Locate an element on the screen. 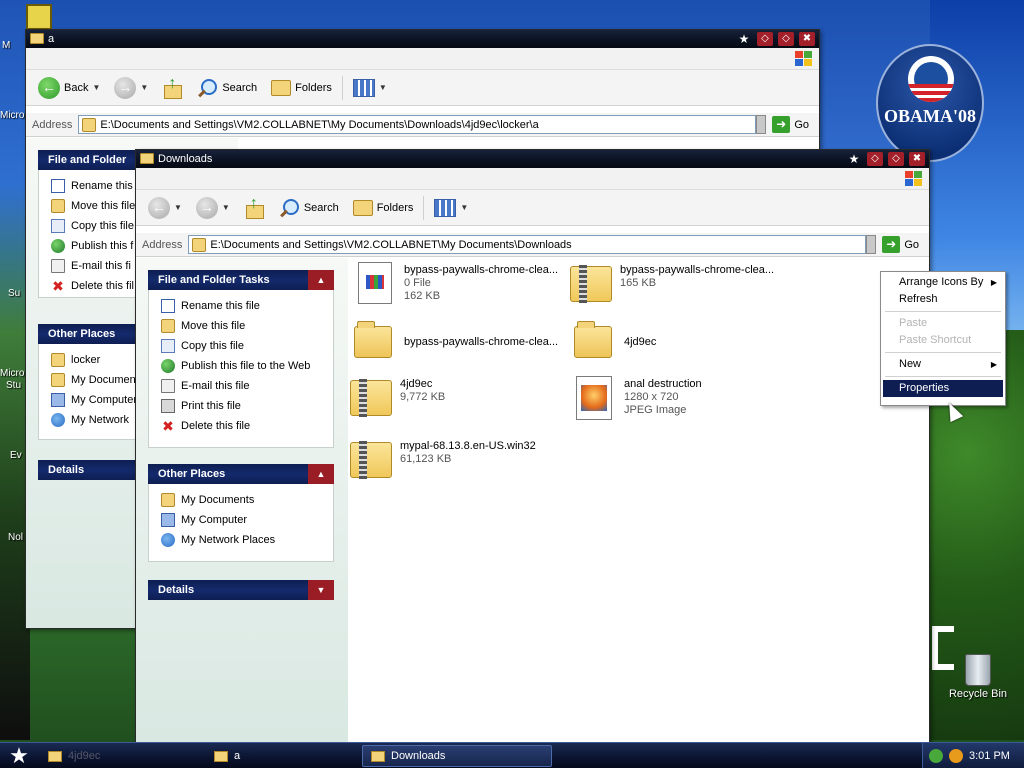  file-item: 4jd9ec is located at coordinates (679, 342).